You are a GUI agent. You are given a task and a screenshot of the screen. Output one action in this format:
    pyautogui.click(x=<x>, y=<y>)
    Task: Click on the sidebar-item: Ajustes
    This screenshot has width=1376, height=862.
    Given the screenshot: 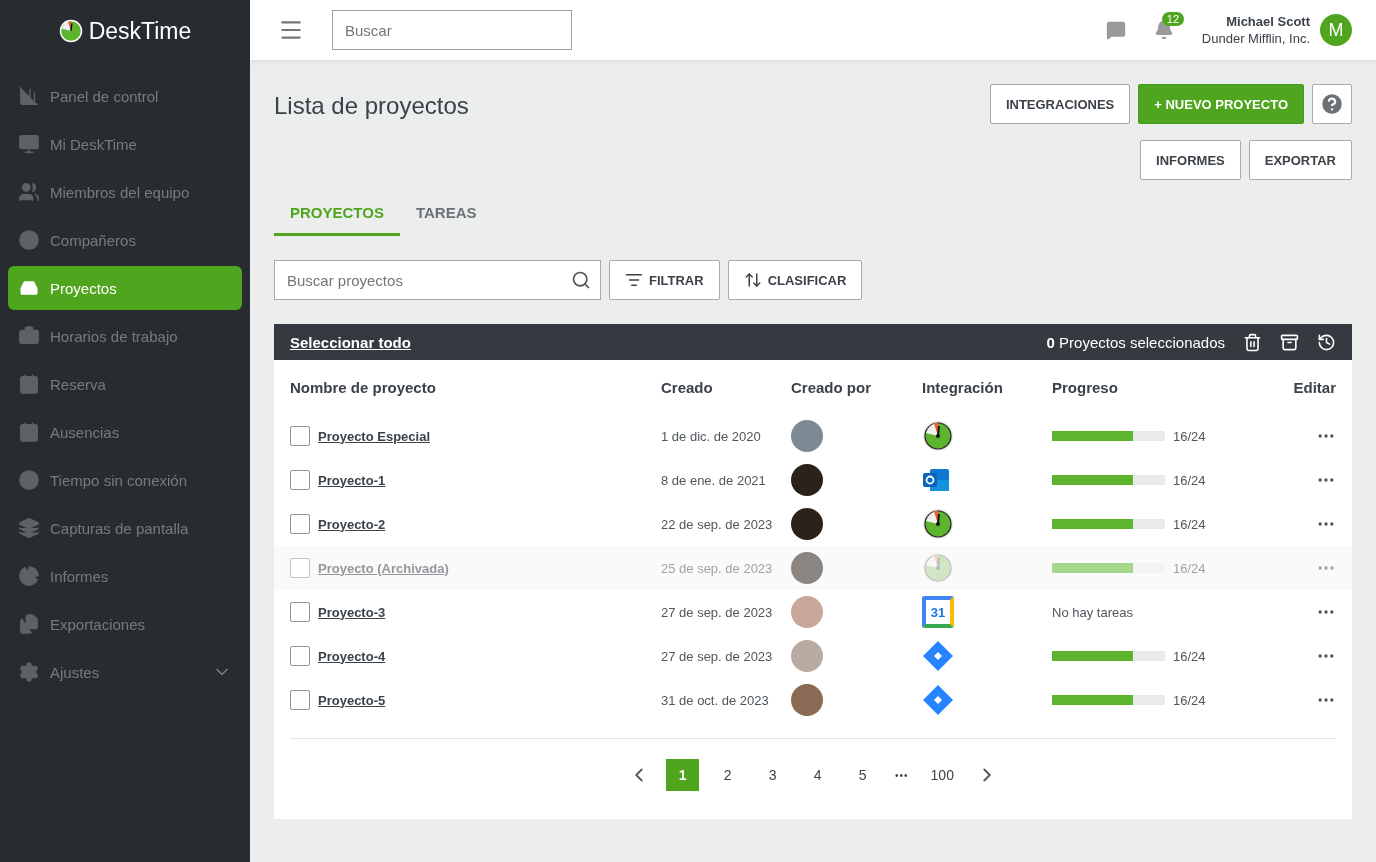 What is the action you would take?
    pyautogui.click(x=125, y=672)
    